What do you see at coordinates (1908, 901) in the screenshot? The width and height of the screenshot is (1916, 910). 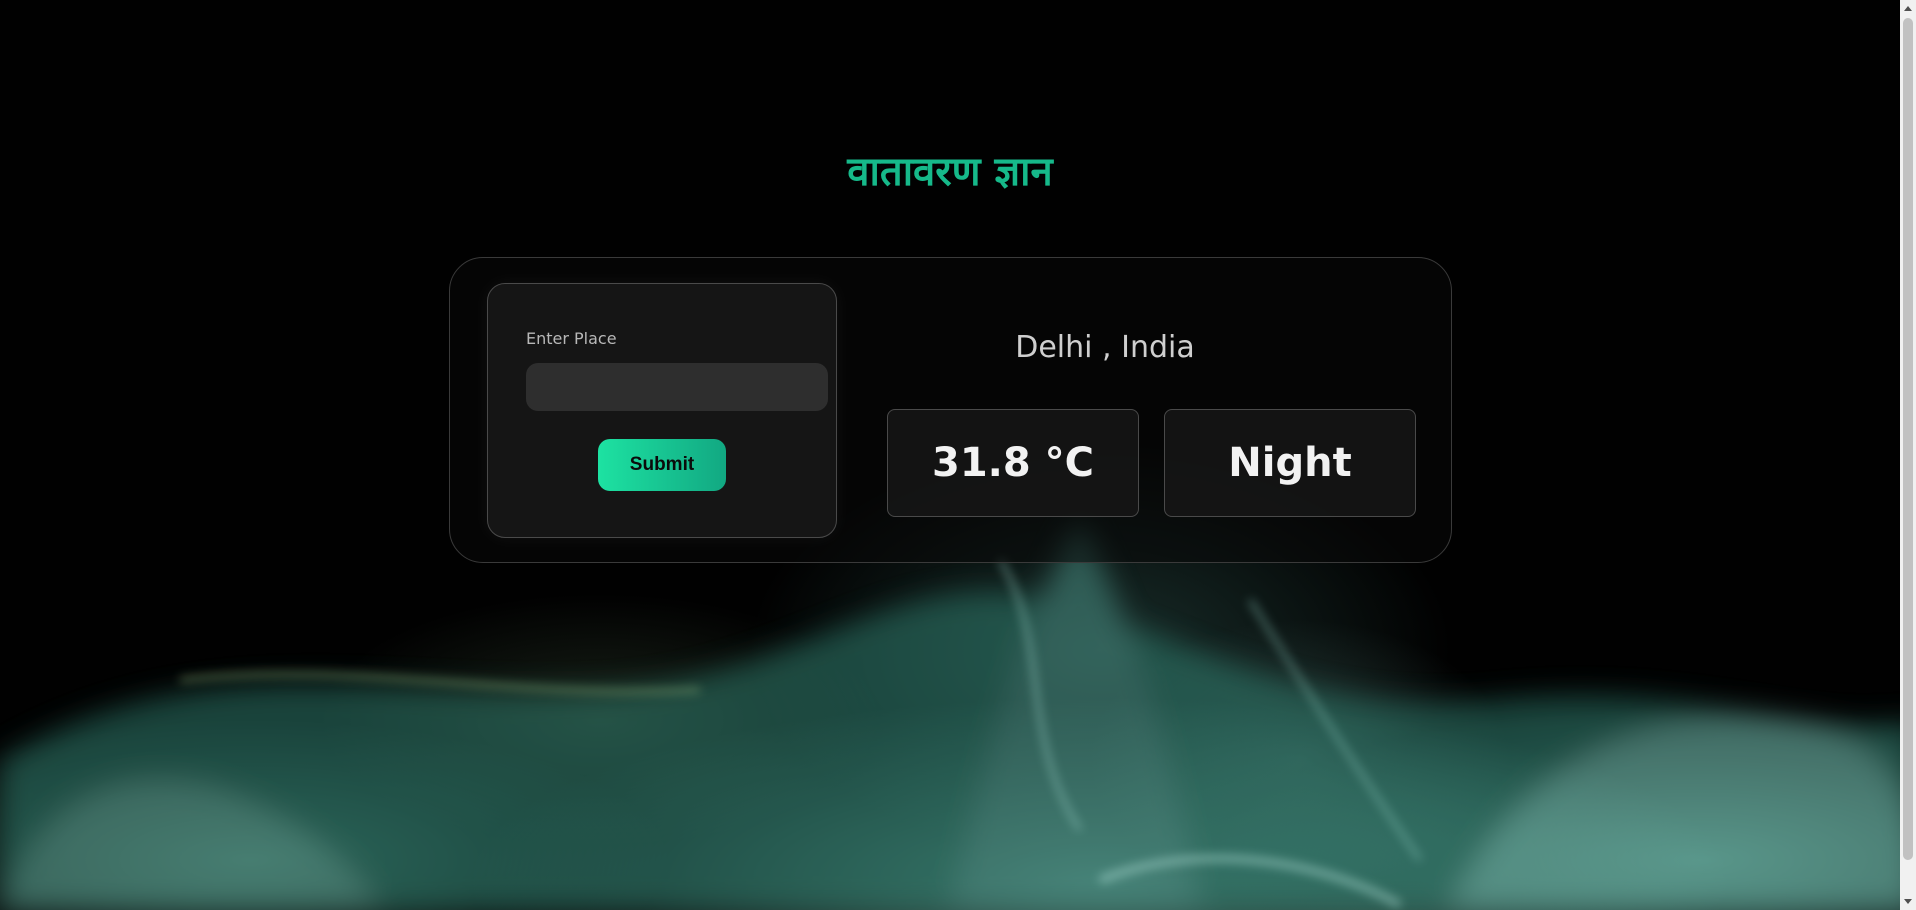 I see `scroll-down-arrow-icon` at bounding box center [1908, 901].